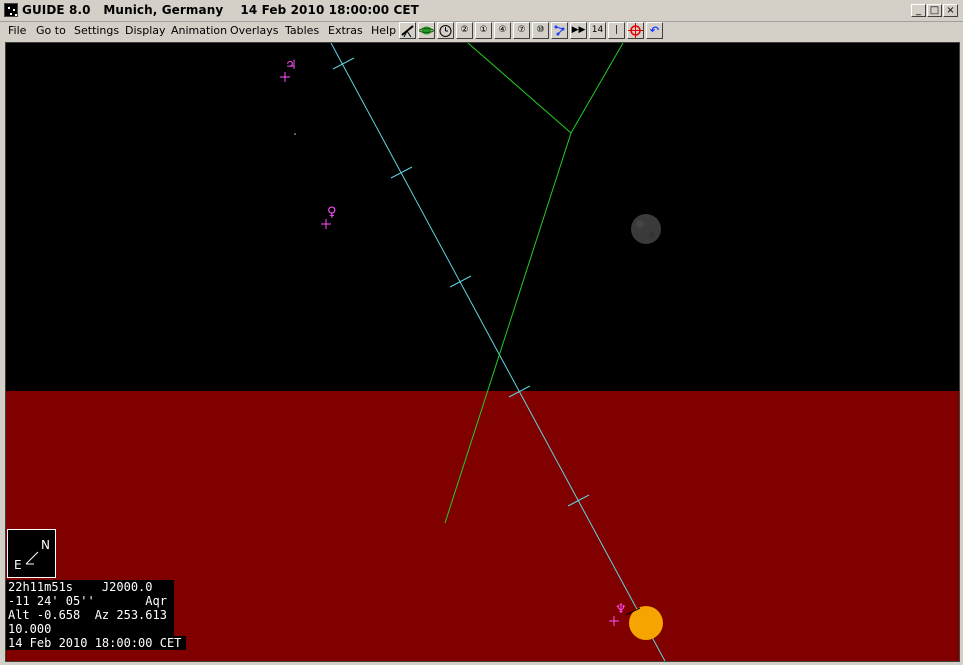  I want to click on info-datetime: 14 Feb 2010 18:00:00 CET, so click(96, 643).